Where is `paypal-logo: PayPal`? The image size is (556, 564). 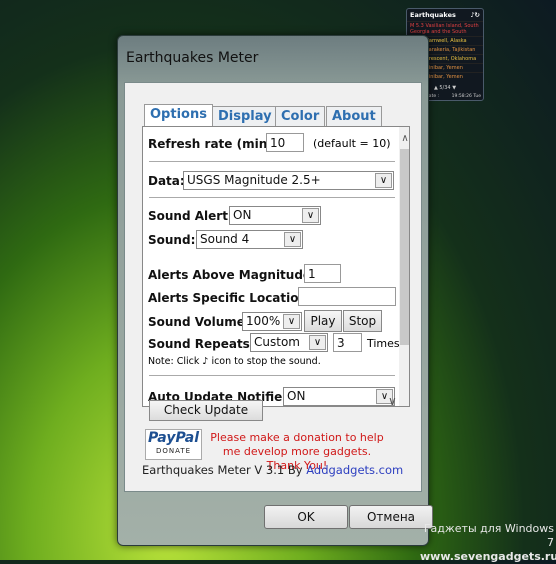
paypal-logo: PayPal is located at coordinates (173, 438).